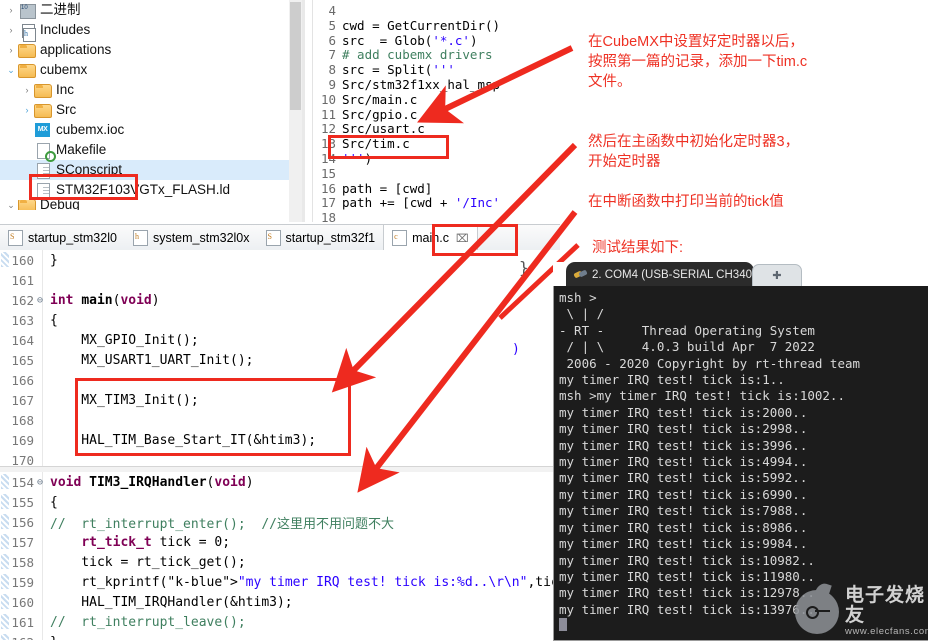 Image resolution: width=928 pixels, height=641 pixels. What do you see at coordinates (22, 420) in the screenshot?
I see `line-number: 168` at bounding box center [22, 420].